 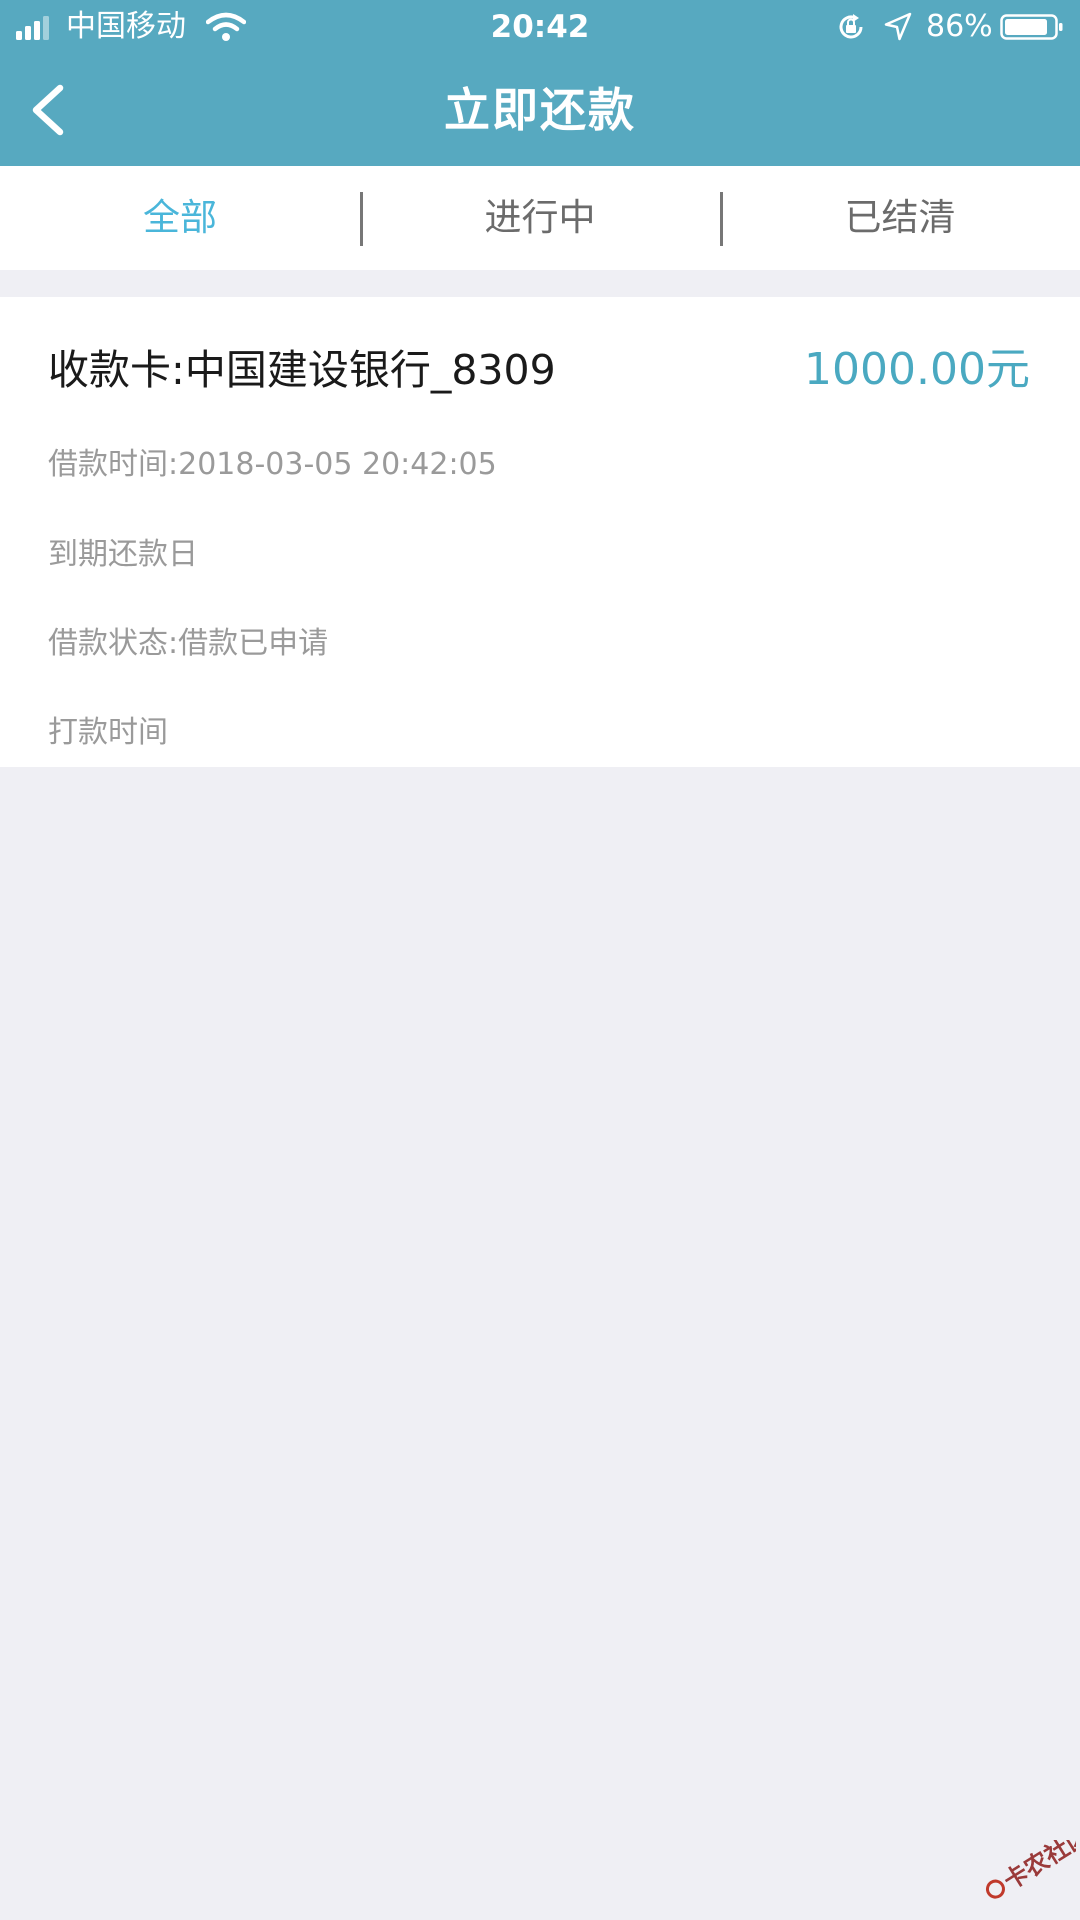 I want to click on status-bar: 中国移动 20:42 86%, so click(x=540, y=27).